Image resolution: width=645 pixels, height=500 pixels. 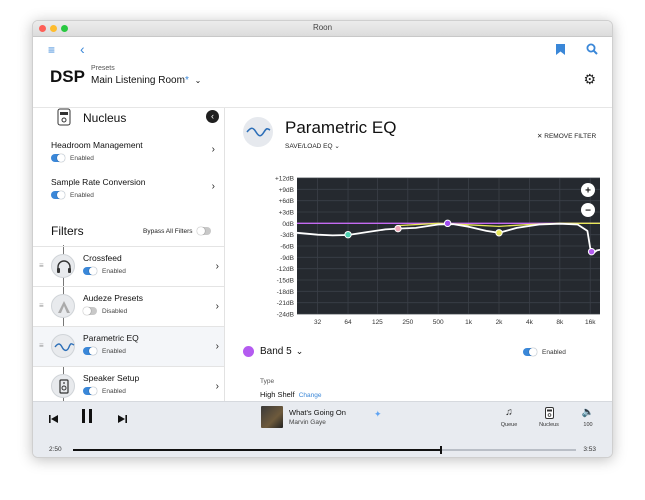 What do you see at coordinates (111, 338) in the screenshot?
I see `filter-name: Parametric EQ` at bounding box center [111, 338].